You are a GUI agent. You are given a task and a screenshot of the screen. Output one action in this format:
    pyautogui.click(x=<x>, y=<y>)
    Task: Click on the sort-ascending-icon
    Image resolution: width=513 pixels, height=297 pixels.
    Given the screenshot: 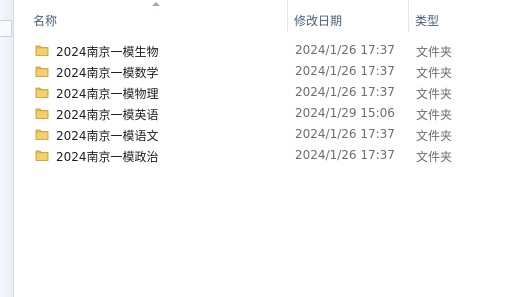 What is the action you would take?
    pyautogui.click(x=156, y=4)
    